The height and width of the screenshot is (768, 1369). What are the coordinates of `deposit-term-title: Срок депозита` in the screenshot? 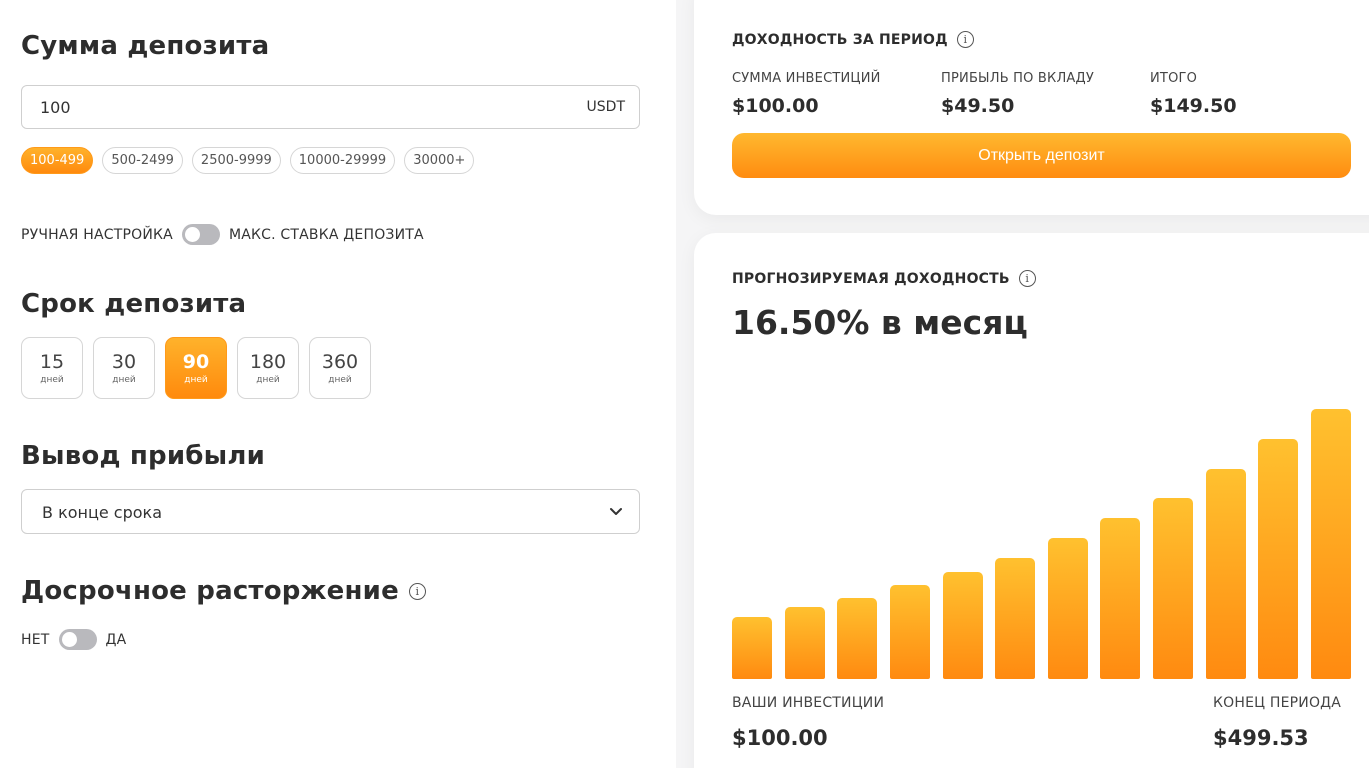 It's located at (134, 304).